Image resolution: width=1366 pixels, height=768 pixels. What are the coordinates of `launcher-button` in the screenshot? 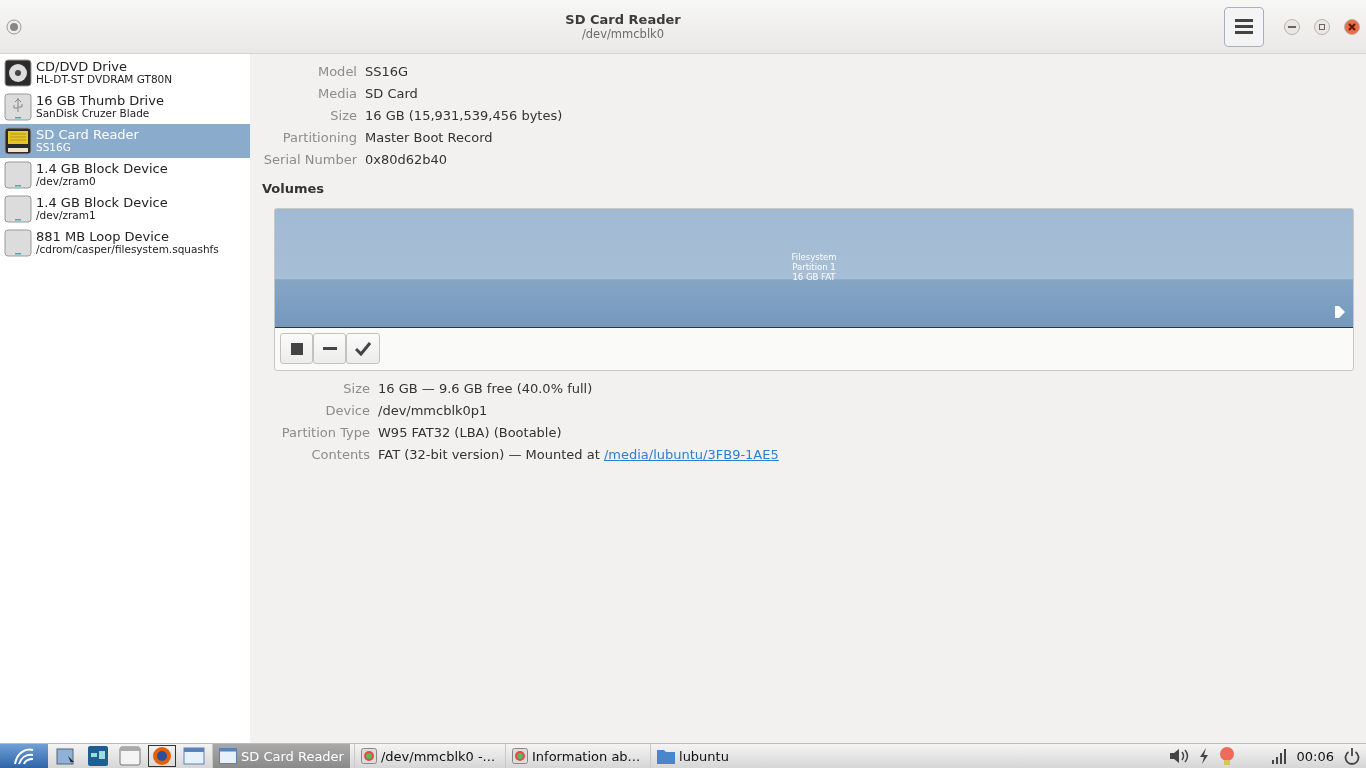 It's located at (162, 756).